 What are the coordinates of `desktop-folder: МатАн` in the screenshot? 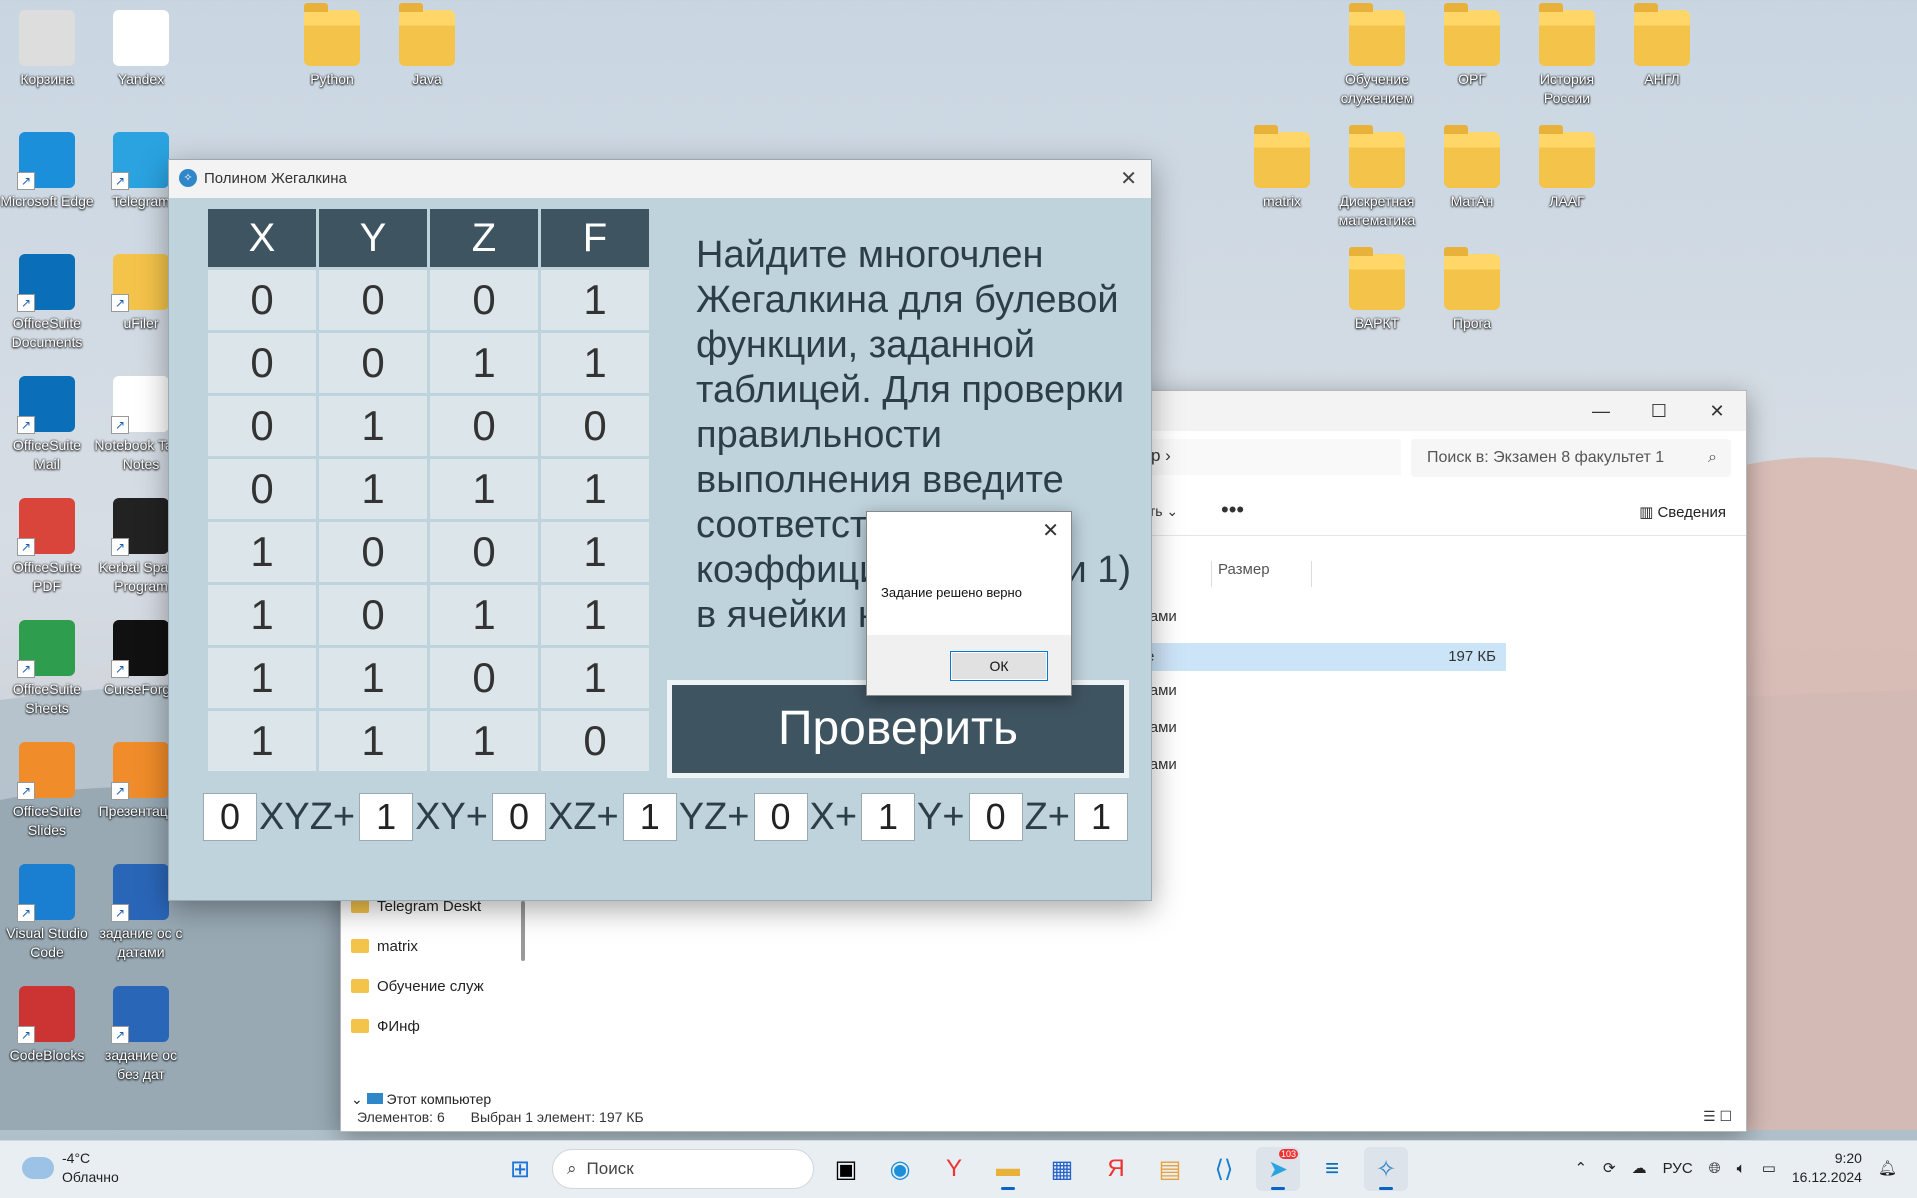 It's located at (1472, 166).